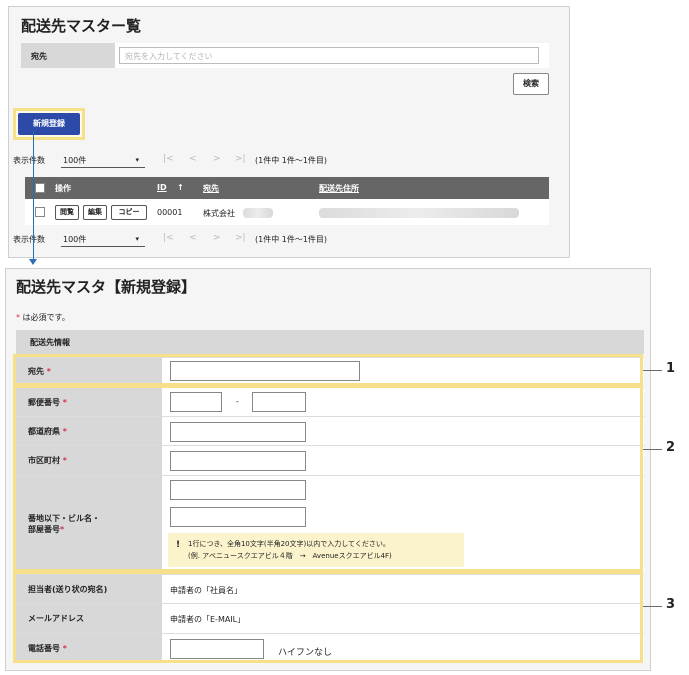 The image size is (689, 675). I want to click on page-size-select: 100件 ▾, so click(103, 160).